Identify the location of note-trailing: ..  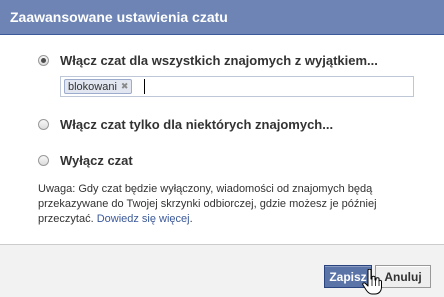
(191, 219).